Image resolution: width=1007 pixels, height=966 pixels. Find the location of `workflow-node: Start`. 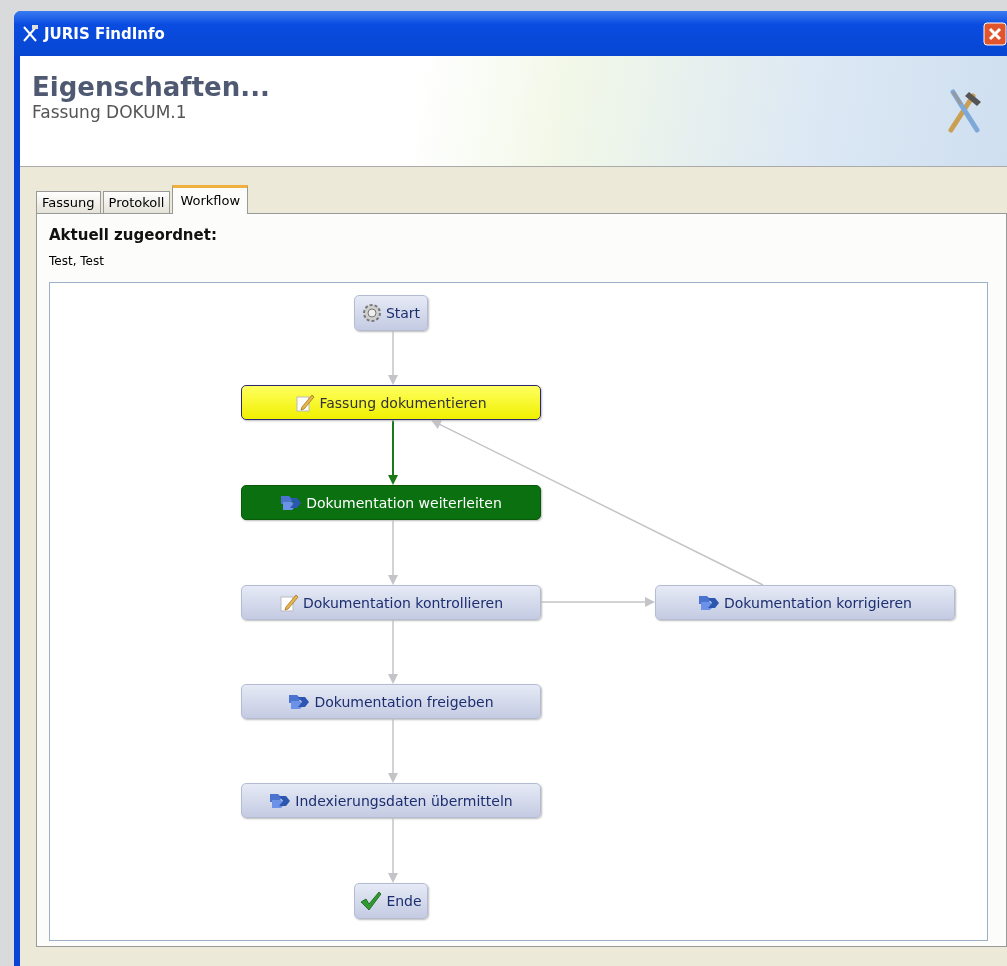

workflow-node: Start is located at coordinates (391, 313).